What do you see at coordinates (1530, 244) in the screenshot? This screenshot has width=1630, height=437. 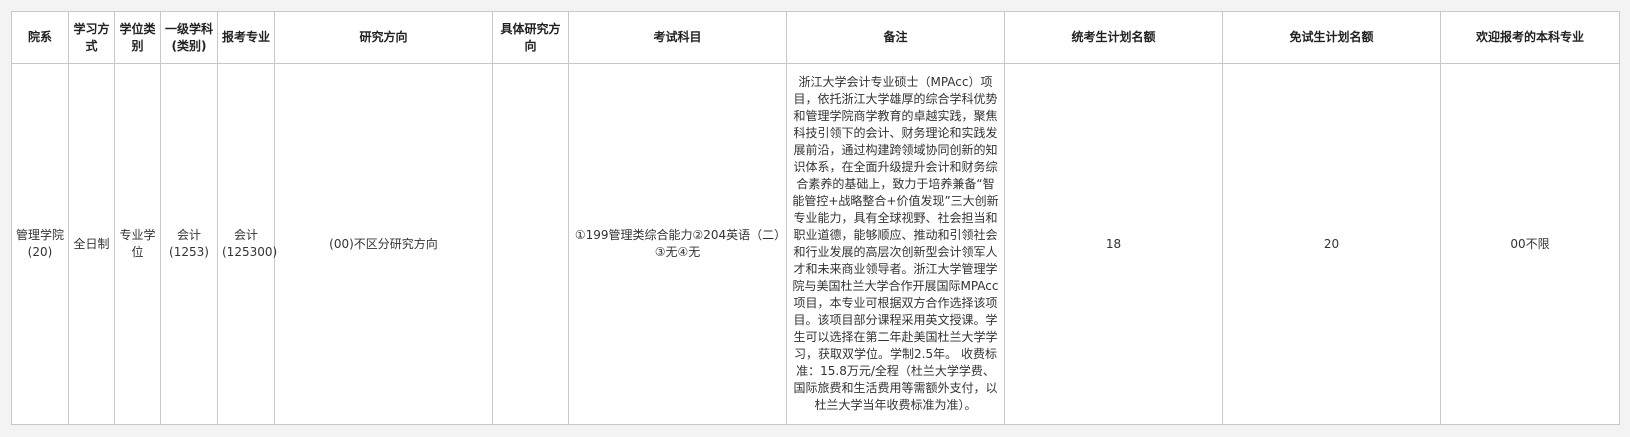 I see `cell-welcome-majors: 00不限` at bounding box center [1530, 244].